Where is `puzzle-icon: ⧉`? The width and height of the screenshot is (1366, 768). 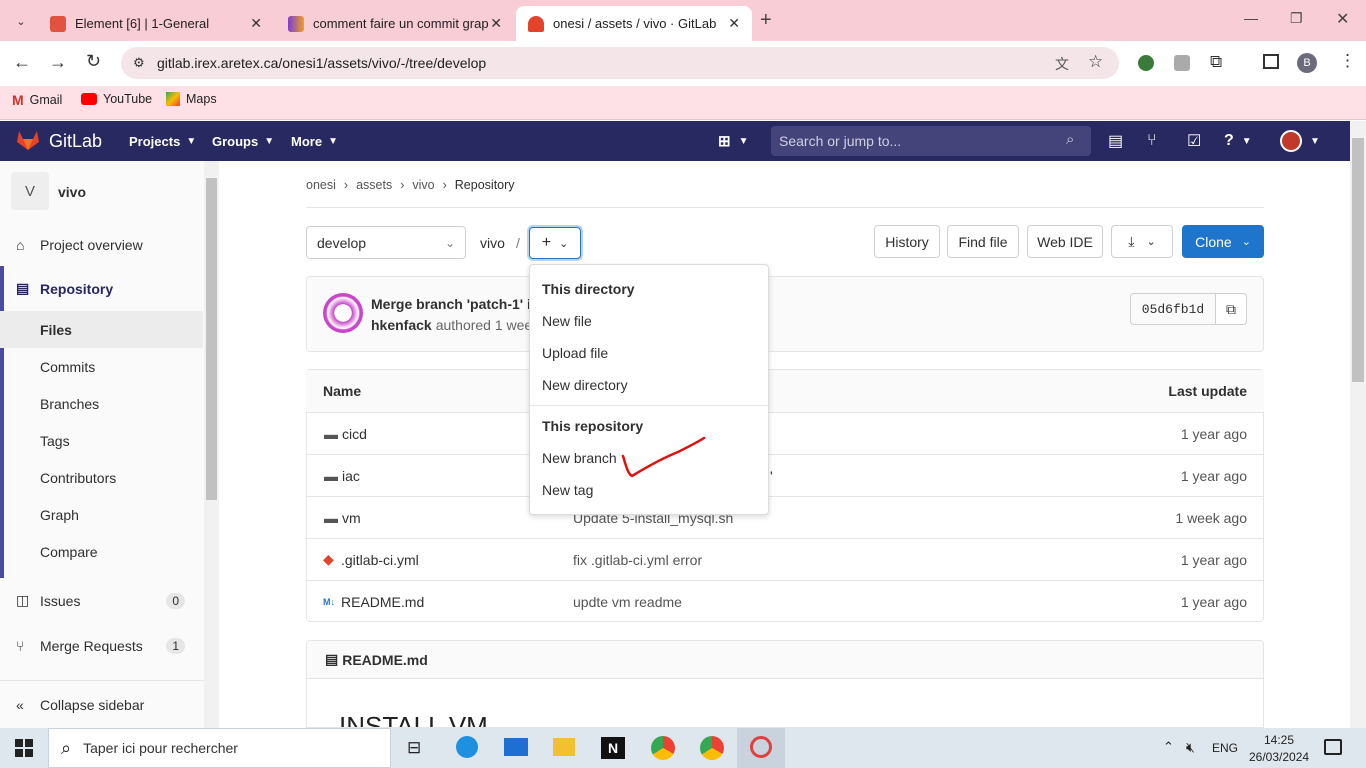 puzzle-icon: ⧉ is located at coordinates (1216, 62).